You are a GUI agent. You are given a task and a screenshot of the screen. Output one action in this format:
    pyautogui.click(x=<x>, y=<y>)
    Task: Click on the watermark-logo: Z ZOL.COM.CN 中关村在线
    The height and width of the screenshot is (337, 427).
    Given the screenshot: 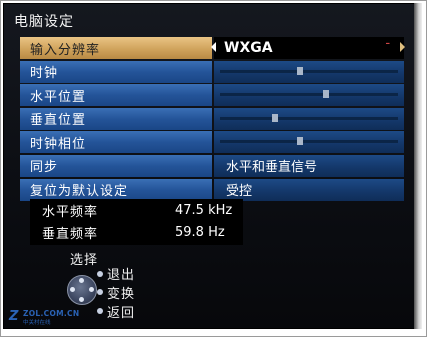 What is the action you would take?
    pyautogui.click(x=44, y=319)
    